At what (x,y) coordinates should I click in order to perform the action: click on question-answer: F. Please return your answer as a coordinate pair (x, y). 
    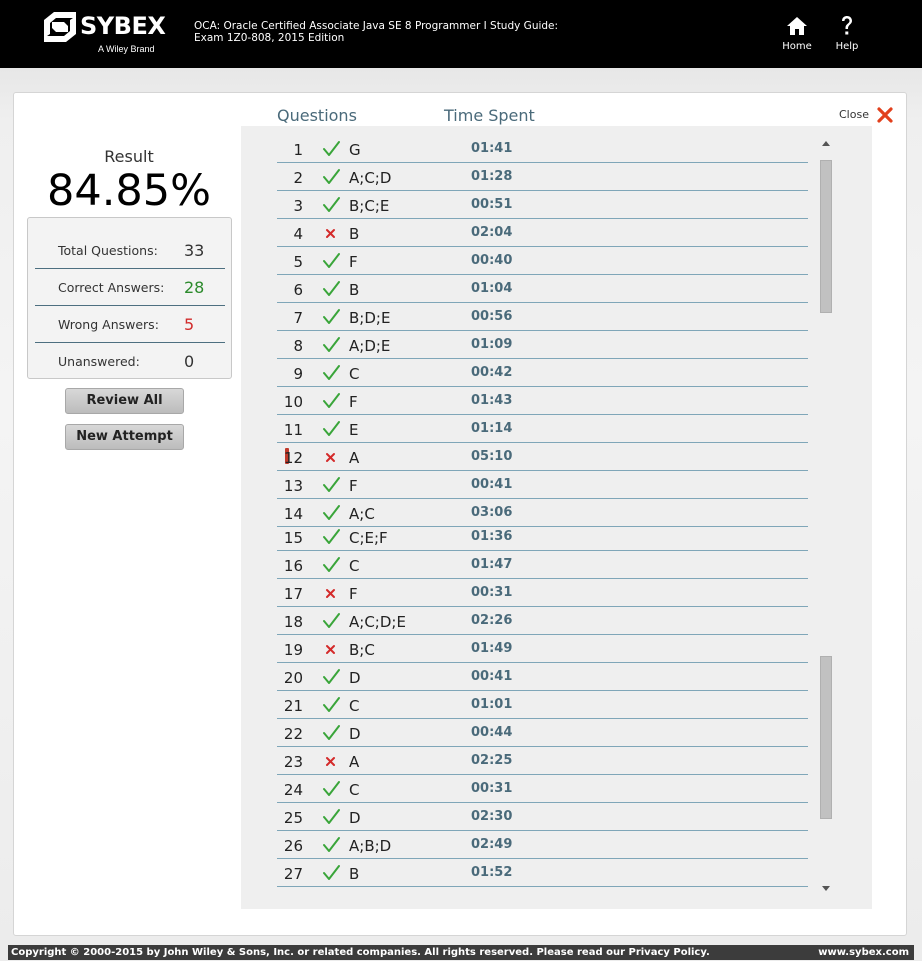
    Looking at the image, I should click on (353, 402).